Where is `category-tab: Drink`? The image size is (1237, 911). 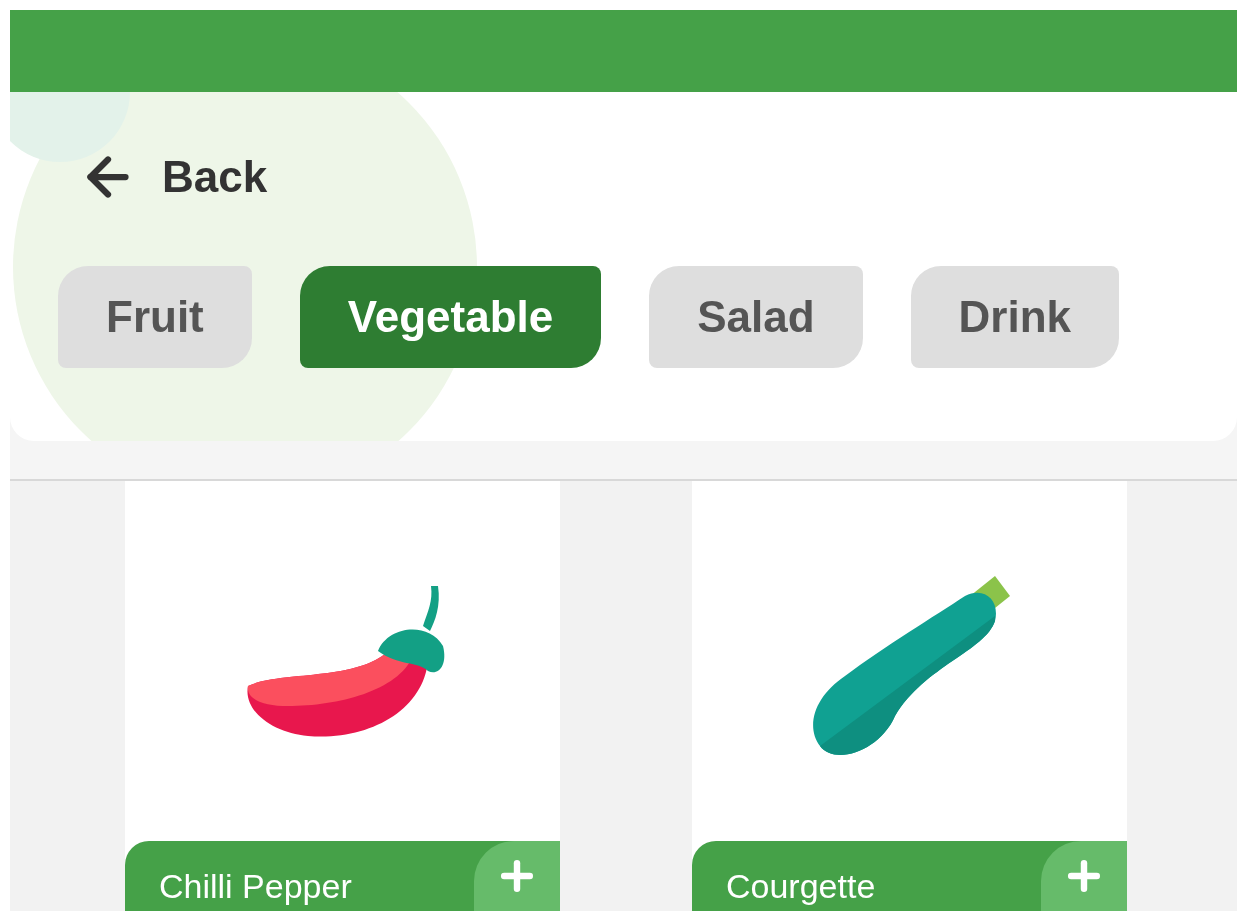
category-tab: Drink is located at coordinates (1015, 317).